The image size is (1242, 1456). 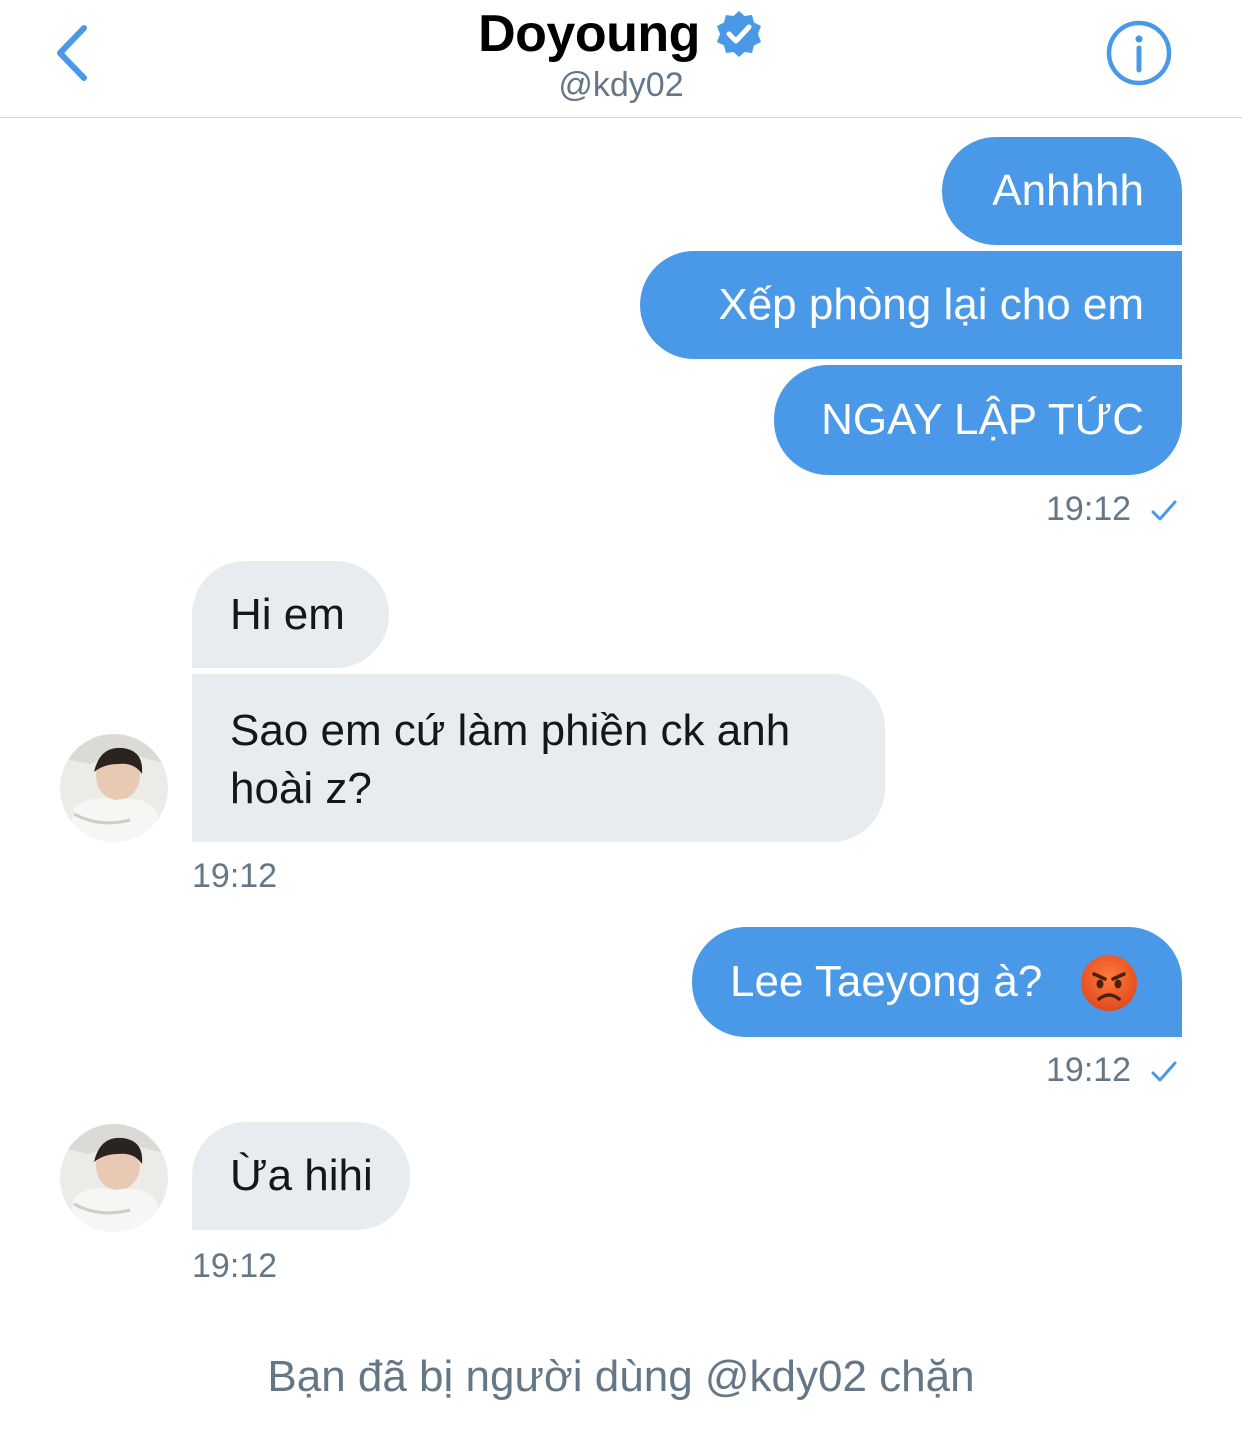 What do you see at coordinates (738, 34) in the screenshot?
I see `verified-badge-icon` at bounding box center [738, 34].